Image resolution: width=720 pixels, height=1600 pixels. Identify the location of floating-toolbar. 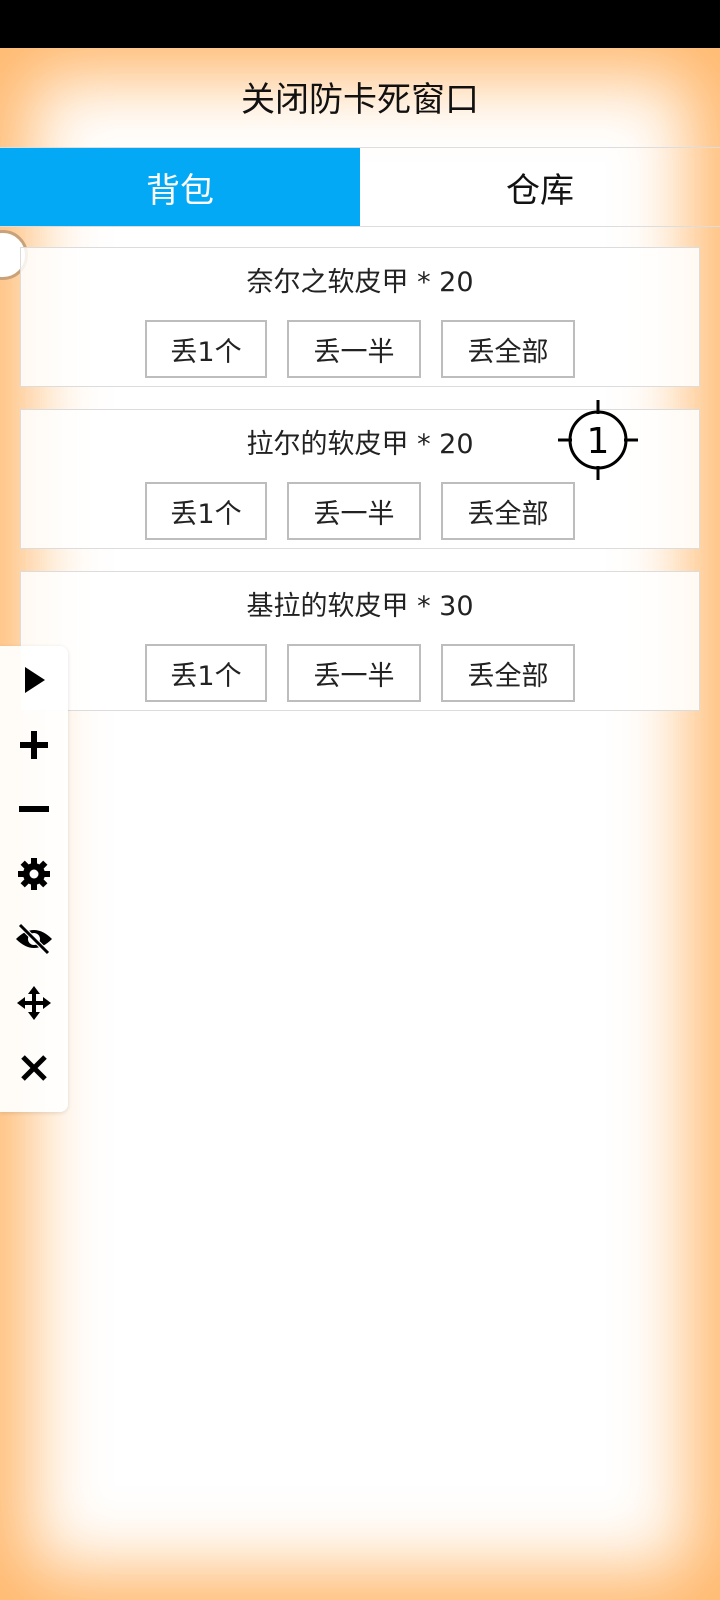
(34, 879).